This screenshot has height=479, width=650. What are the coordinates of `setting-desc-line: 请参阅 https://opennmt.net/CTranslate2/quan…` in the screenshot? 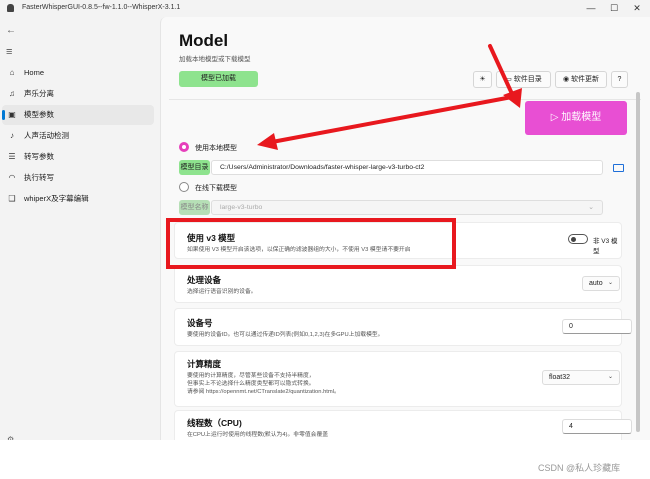 It's located at (263, 392).